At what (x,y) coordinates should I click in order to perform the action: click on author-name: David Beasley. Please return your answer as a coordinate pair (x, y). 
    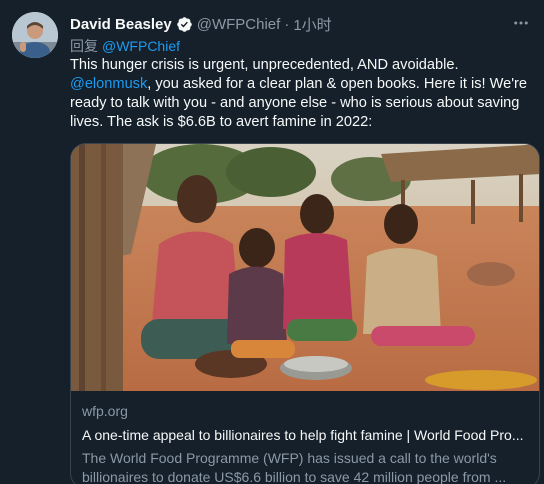
    Looking at the image, I should click on (121, 24).